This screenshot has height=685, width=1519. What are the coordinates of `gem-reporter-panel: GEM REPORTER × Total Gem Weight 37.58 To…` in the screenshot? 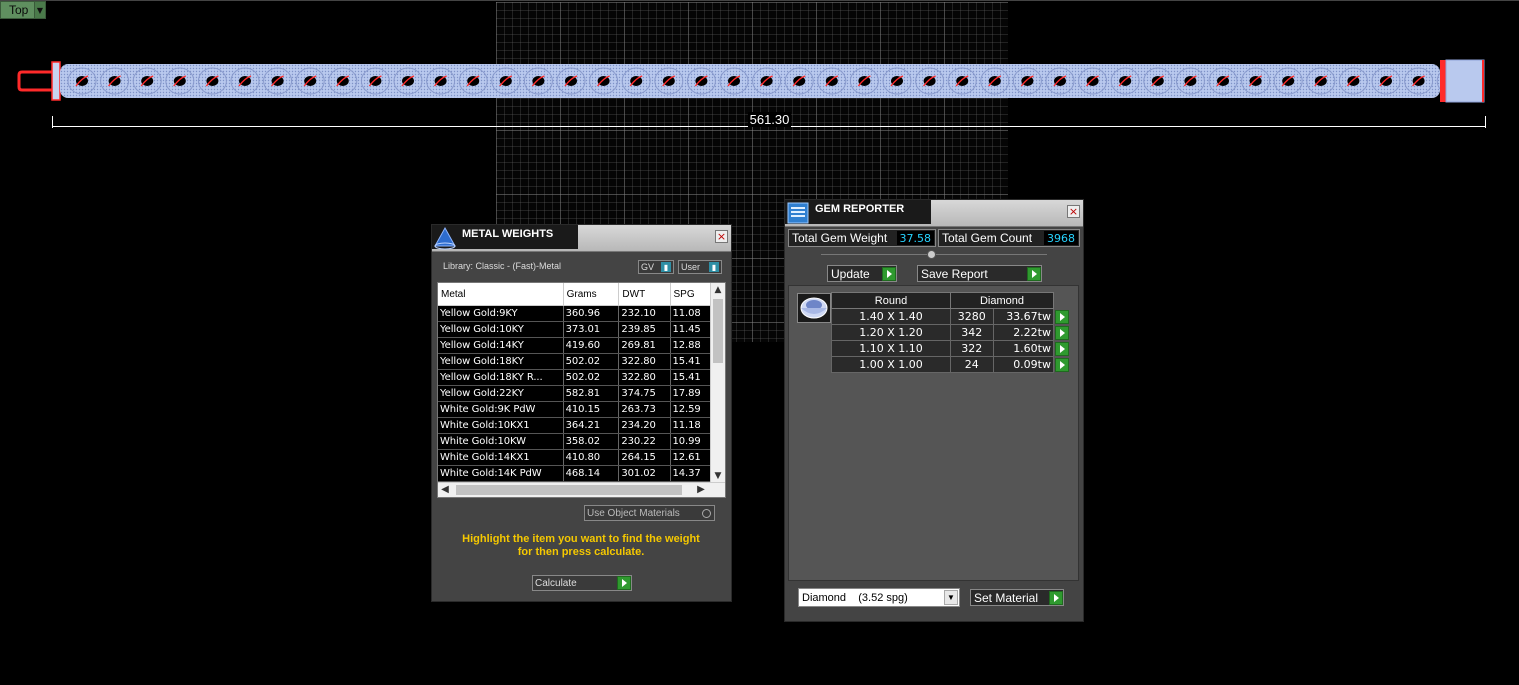 It's located at (934, 410).